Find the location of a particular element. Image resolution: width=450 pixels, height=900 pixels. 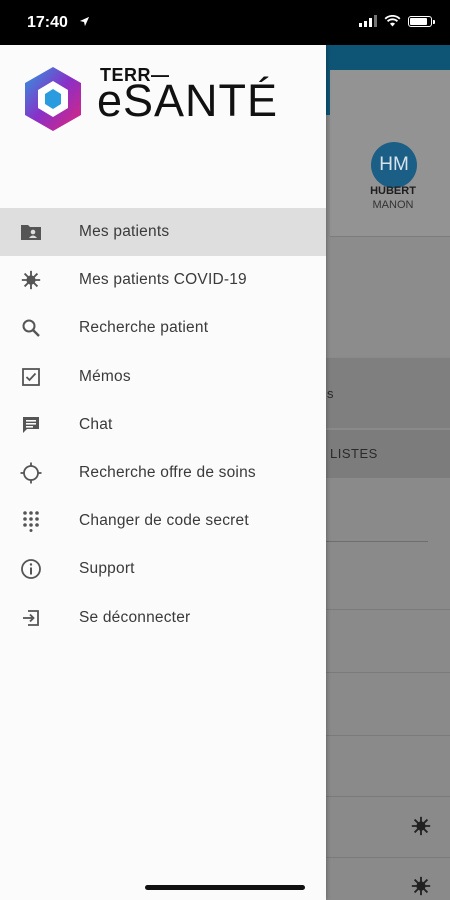

menu-label: Recherche offre de soins is located at coordinates (167, 473).